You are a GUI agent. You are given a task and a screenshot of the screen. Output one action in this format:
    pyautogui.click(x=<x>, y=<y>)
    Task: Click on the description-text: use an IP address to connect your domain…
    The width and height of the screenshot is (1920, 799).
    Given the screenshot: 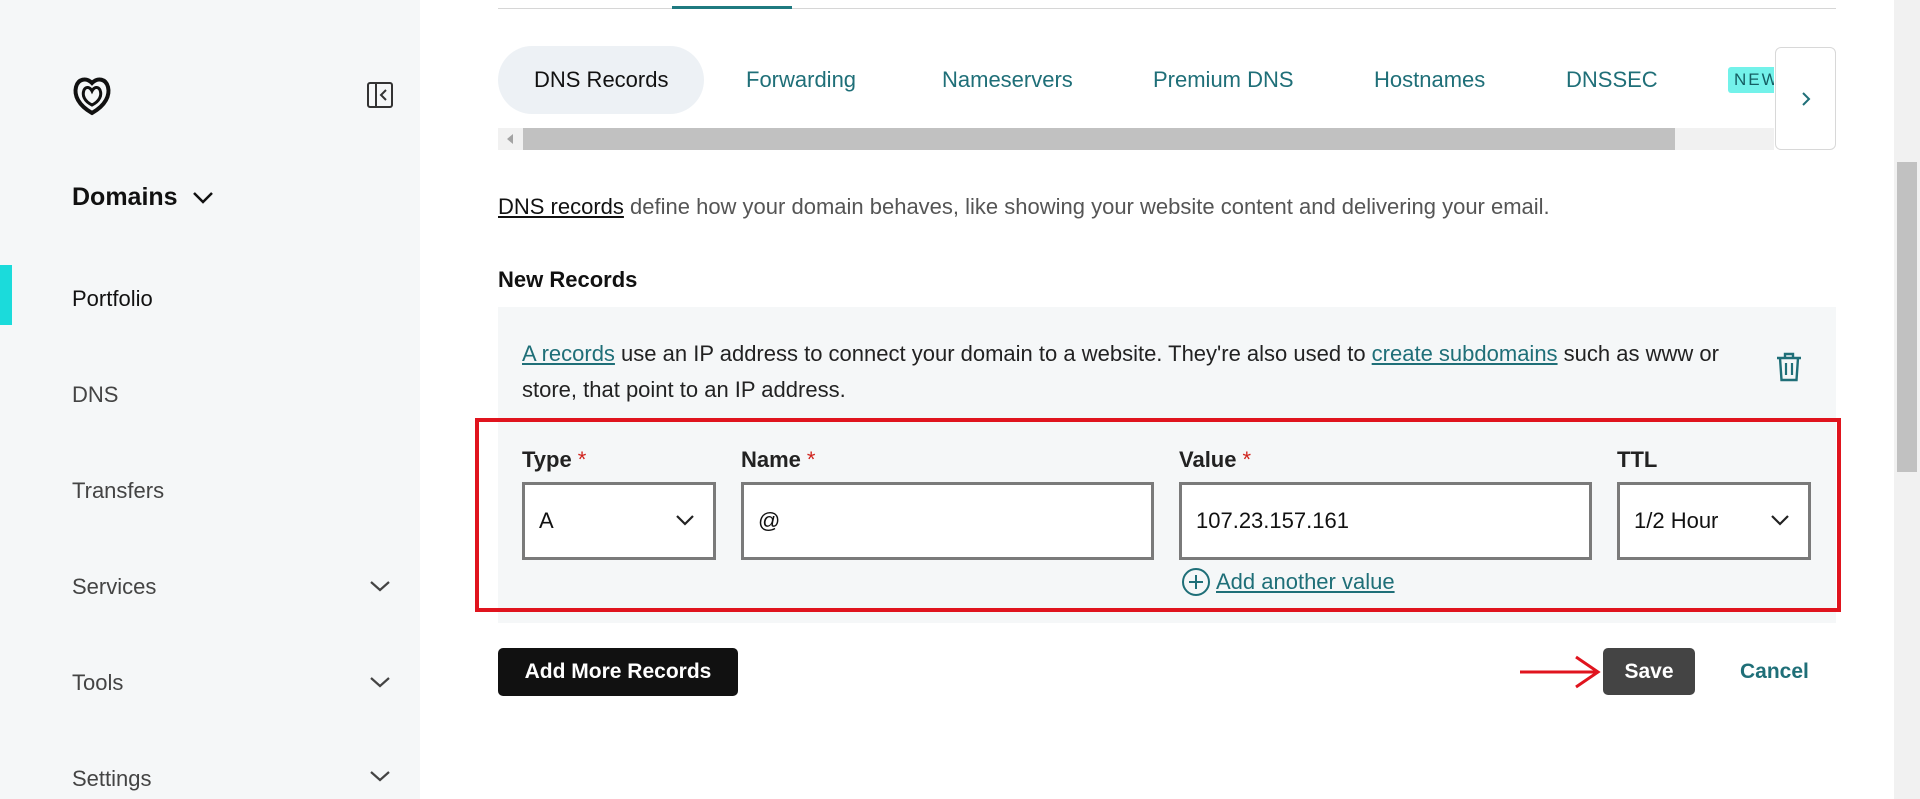 What is the action you would take?
    pyautogui.click(x=993, y=353)
    